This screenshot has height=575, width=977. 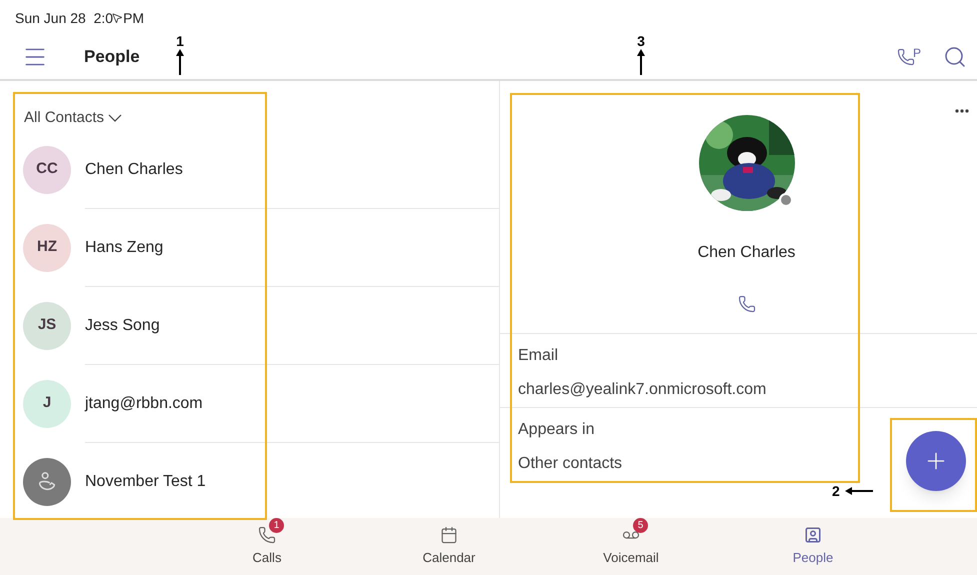 I want to click on contact-avatar: CC, so click(x=47, y=170).